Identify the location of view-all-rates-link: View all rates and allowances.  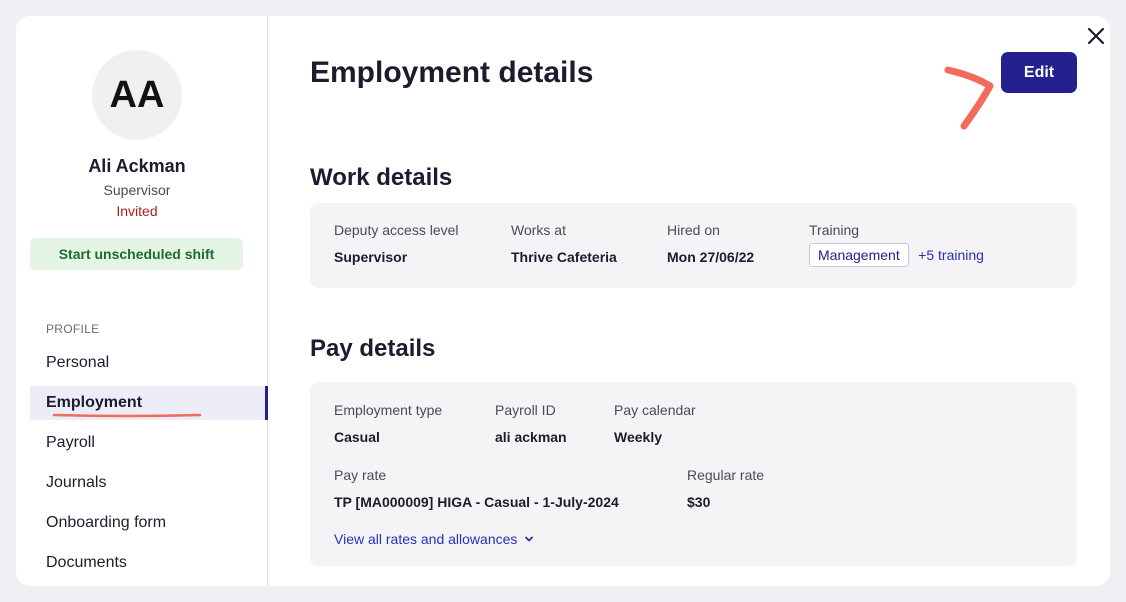
(434, 540).